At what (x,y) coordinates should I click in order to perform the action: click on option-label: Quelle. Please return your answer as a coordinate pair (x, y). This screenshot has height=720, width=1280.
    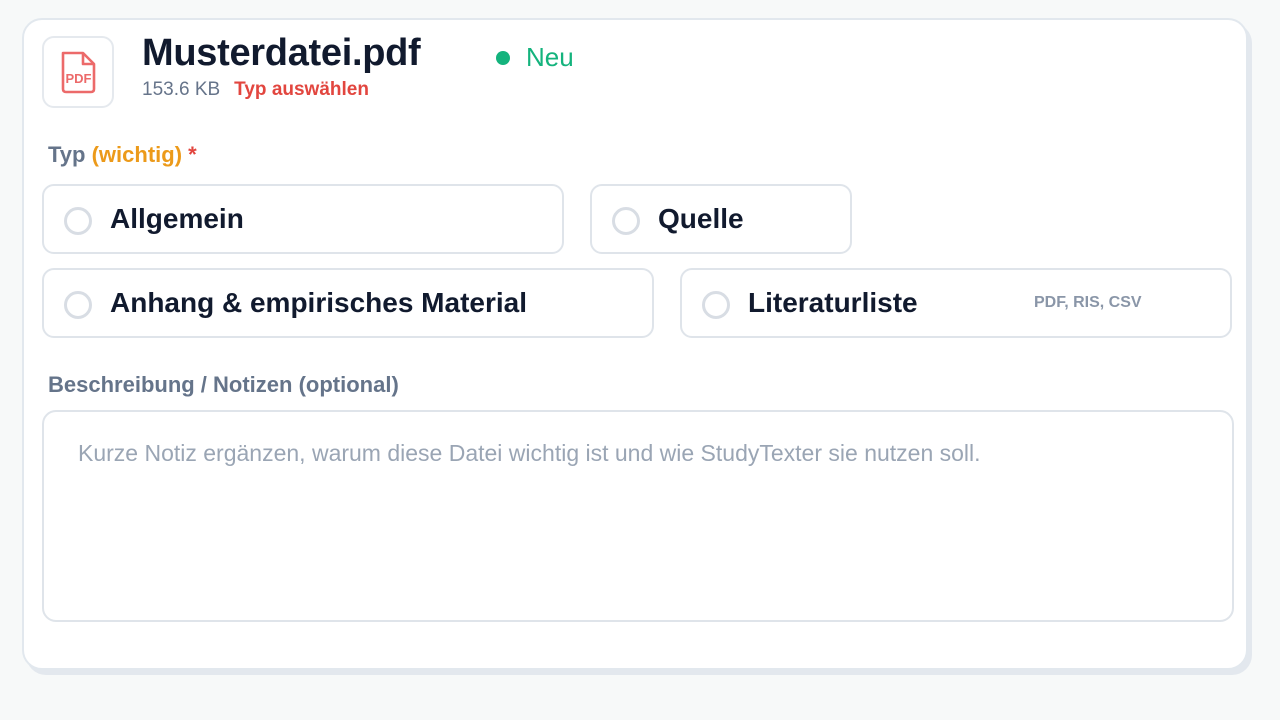
    Looking at the image, I should click on (701, 218).